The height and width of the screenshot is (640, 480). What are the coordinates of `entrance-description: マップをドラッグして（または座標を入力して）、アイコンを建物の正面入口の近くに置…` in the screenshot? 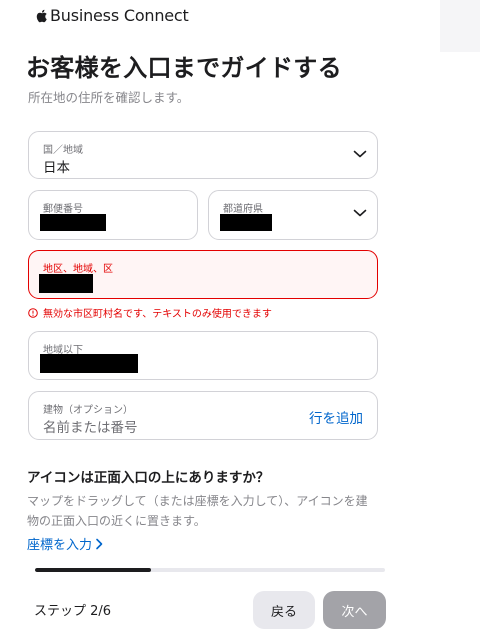 It's located at (197, 511).